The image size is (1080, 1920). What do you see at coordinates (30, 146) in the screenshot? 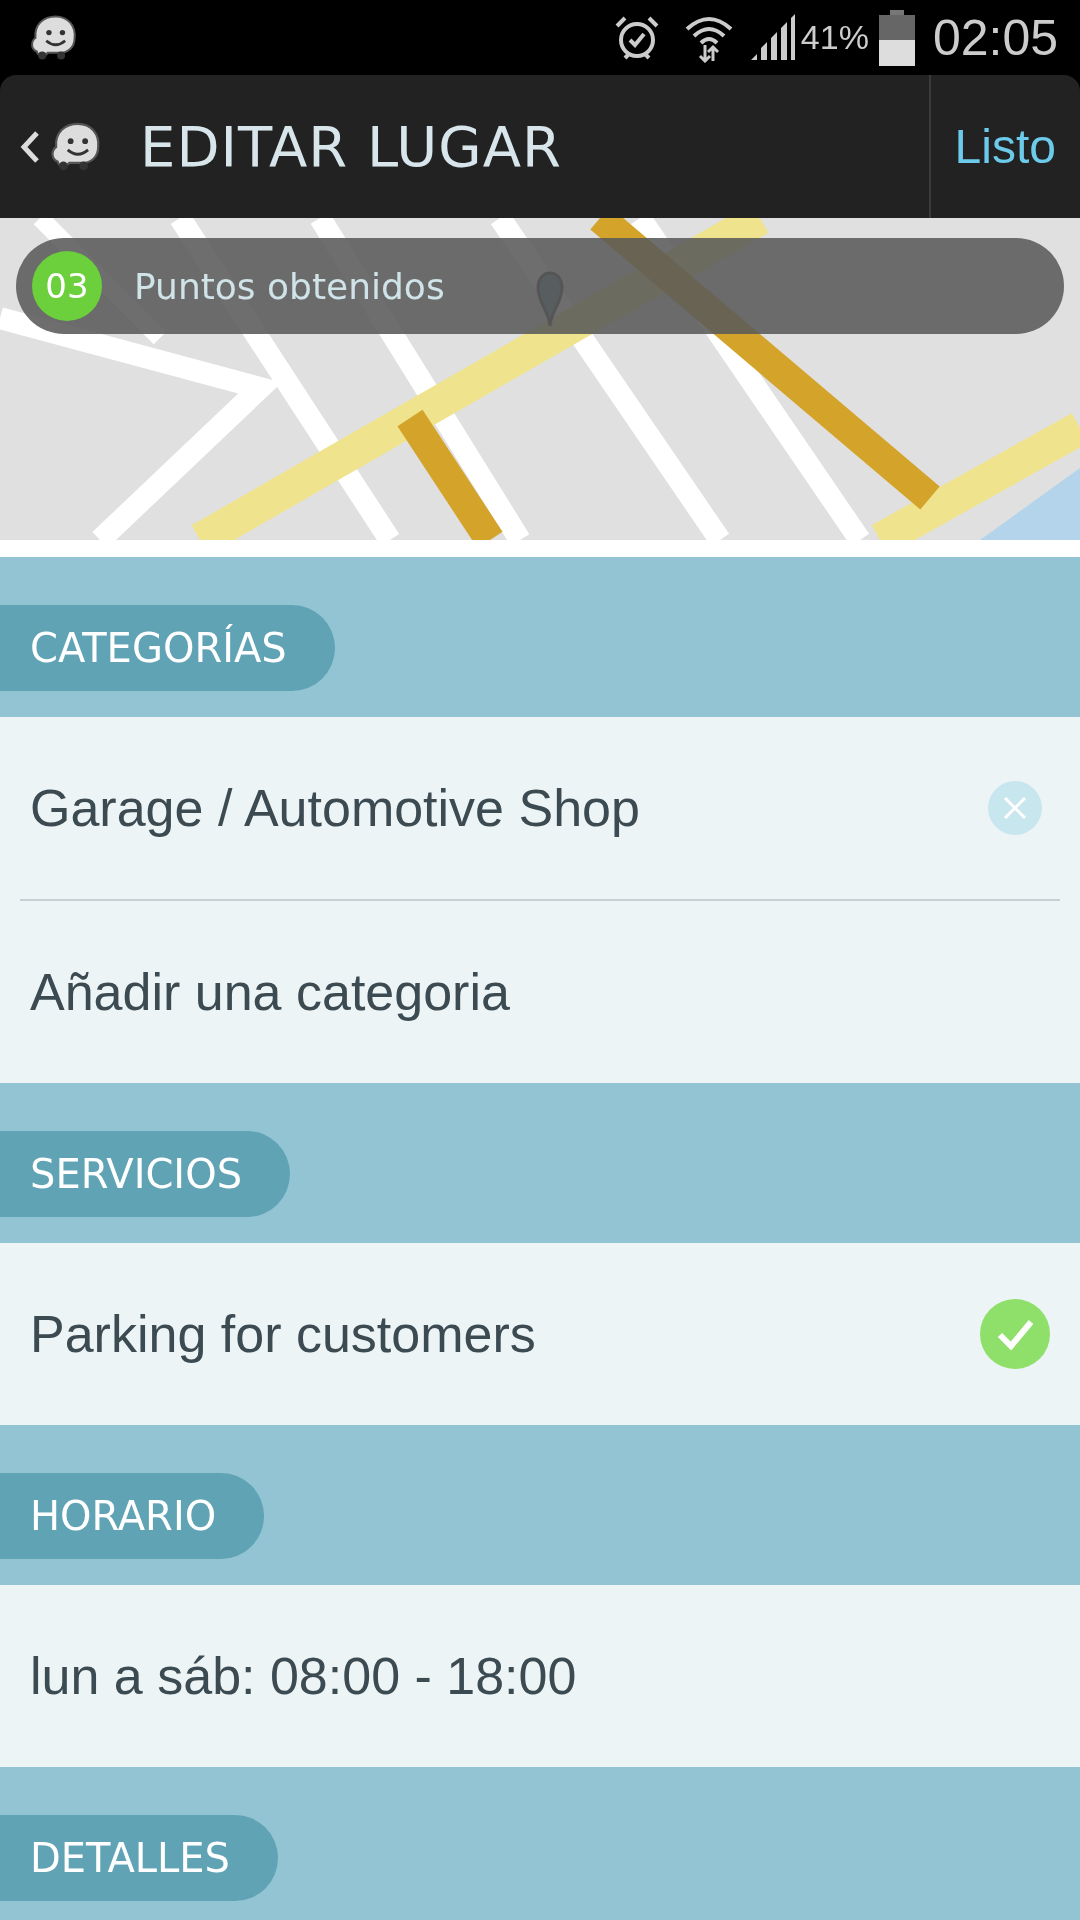
I see `back-icon` at bounding box center [30, 146].